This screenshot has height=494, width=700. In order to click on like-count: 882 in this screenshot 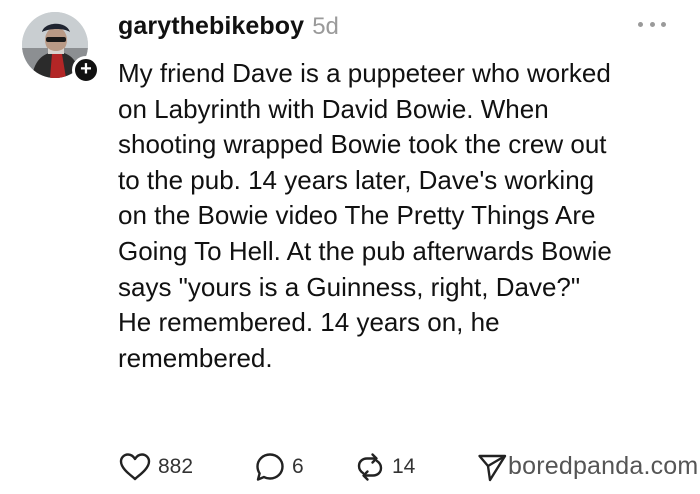, I will do `click(176, 466)`.